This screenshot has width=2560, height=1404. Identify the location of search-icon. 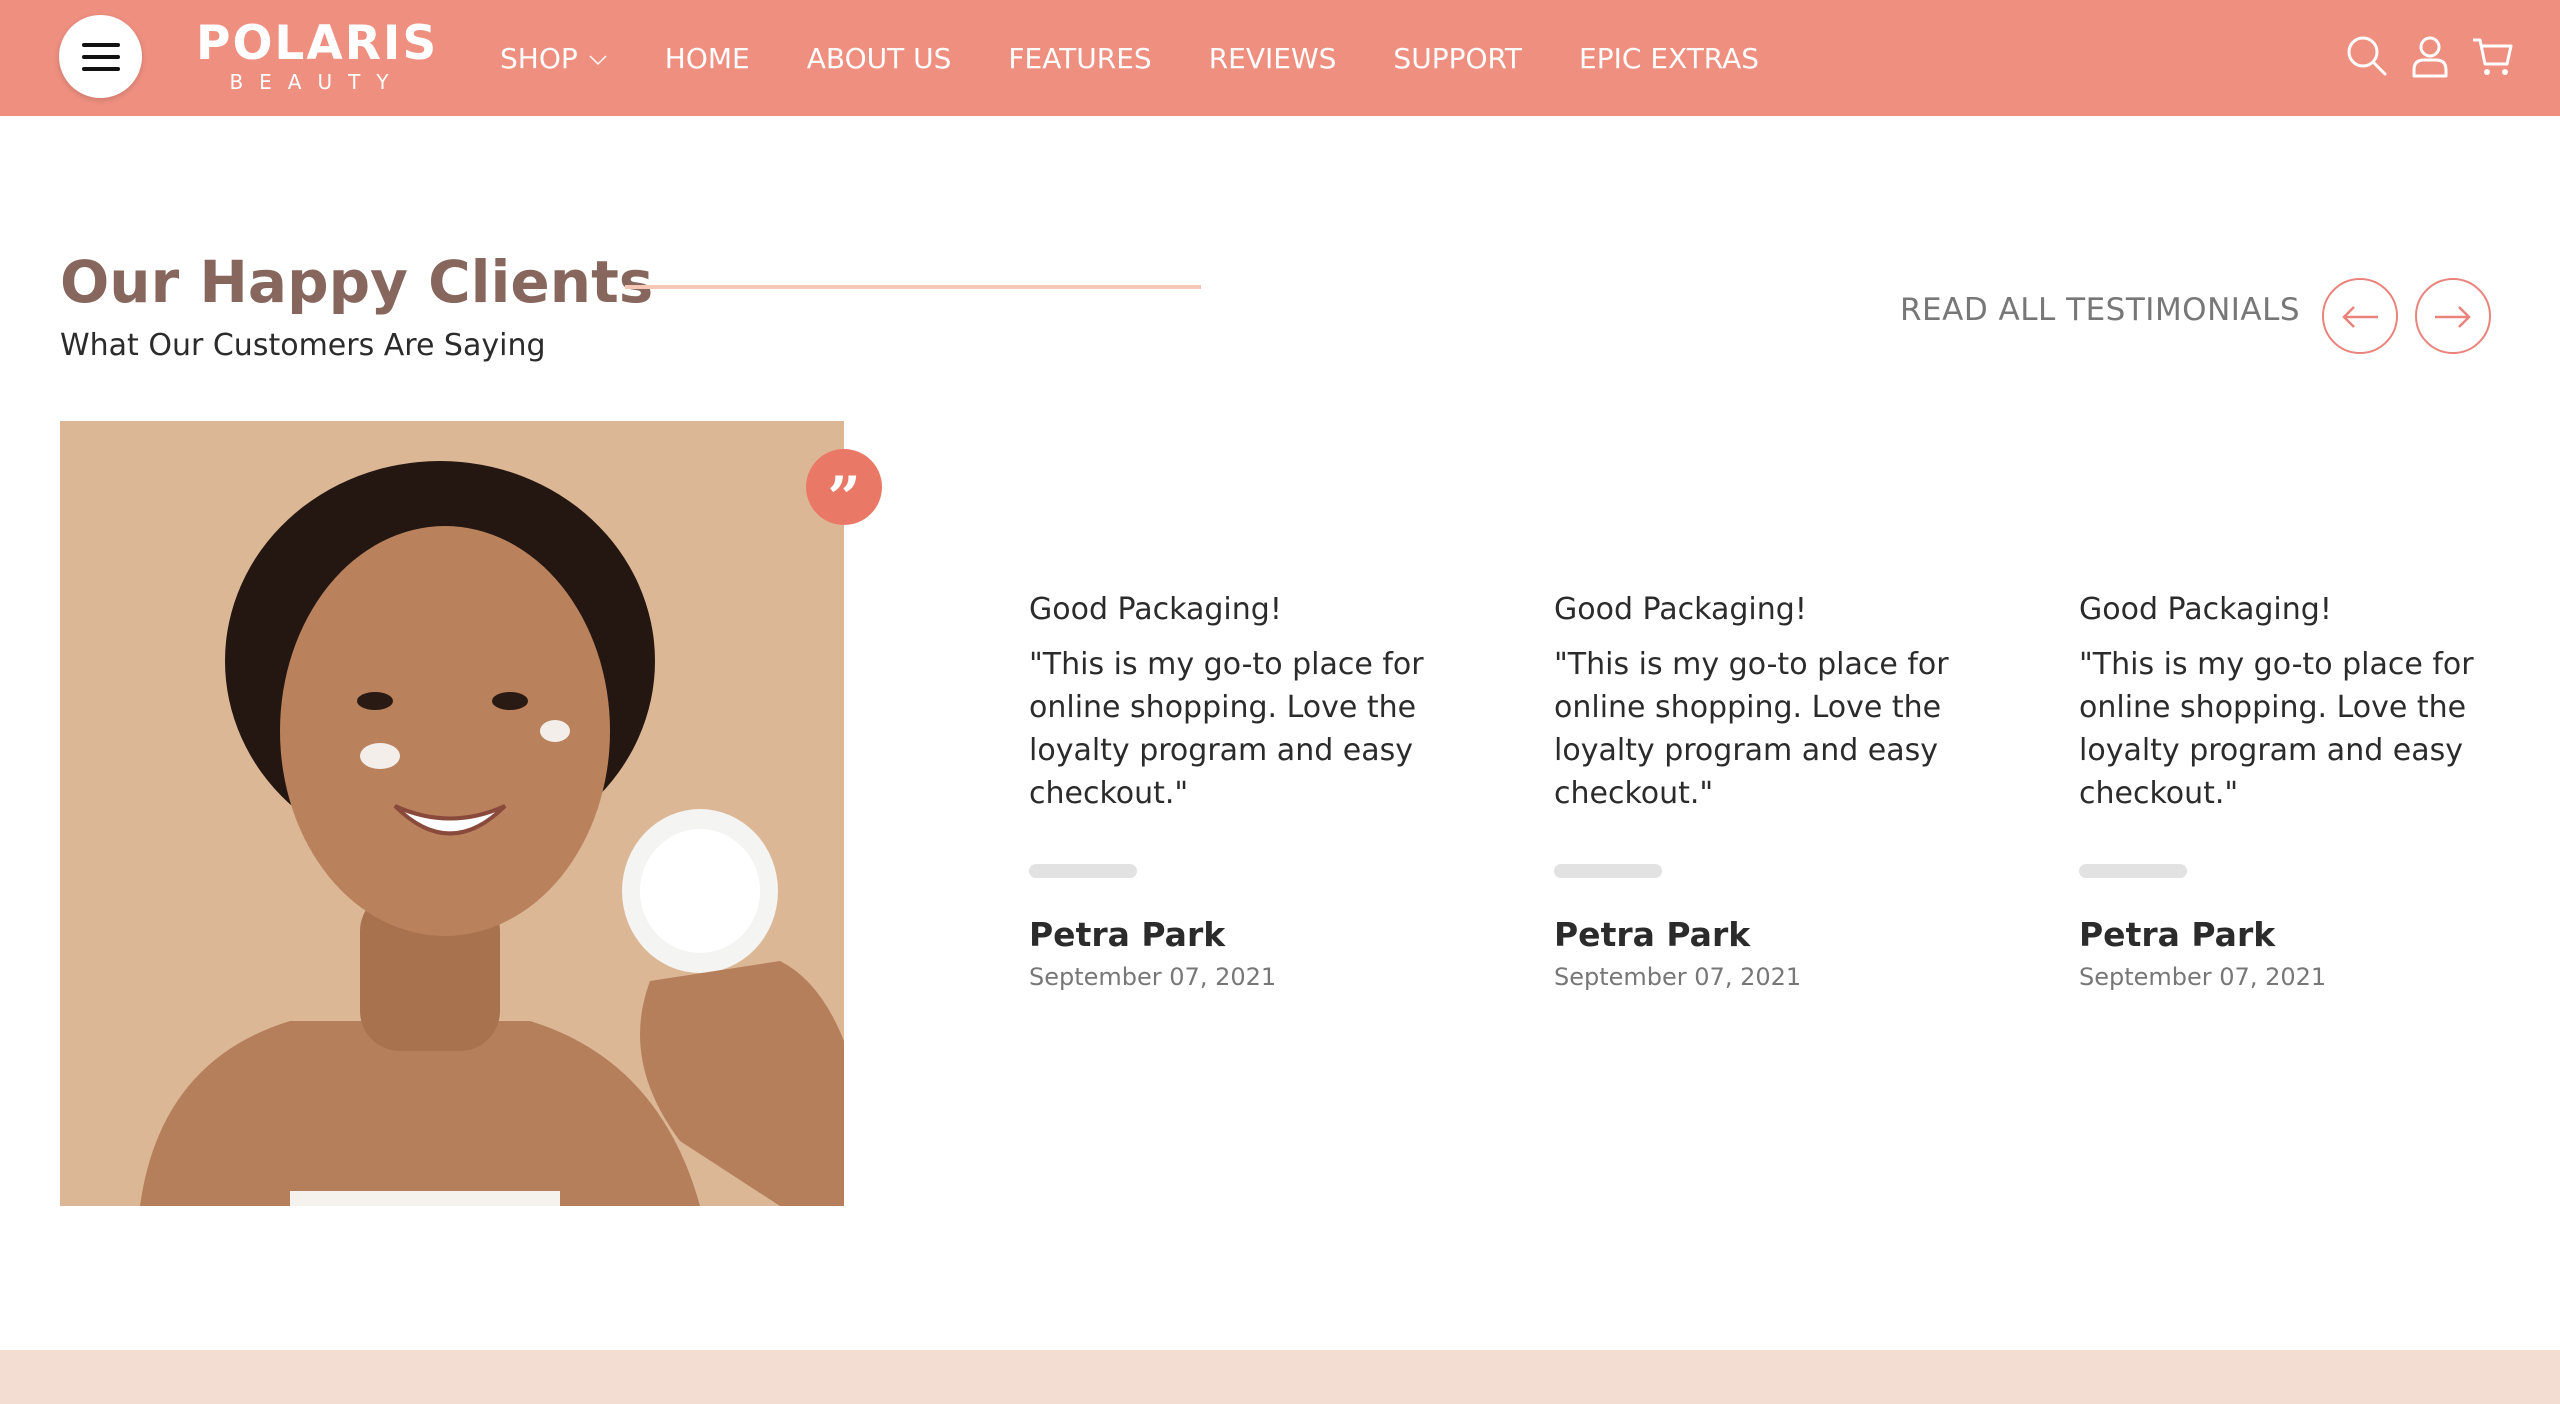
(2367, 56).